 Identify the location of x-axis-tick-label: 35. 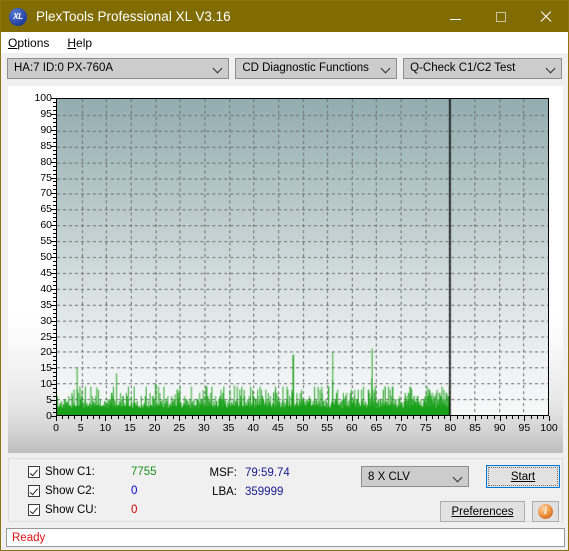
(228, 428).